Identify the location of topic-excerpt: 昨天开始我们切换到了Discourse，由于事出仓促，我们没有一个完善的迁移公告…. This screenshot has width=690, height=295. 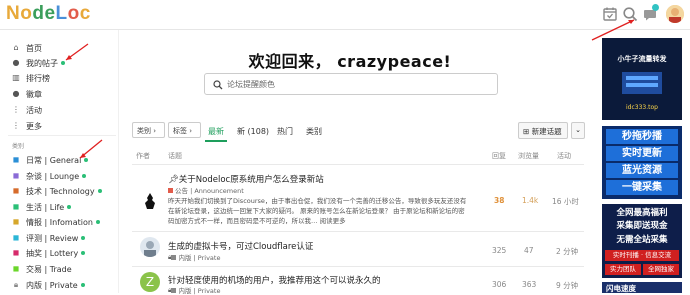
(317, 211).